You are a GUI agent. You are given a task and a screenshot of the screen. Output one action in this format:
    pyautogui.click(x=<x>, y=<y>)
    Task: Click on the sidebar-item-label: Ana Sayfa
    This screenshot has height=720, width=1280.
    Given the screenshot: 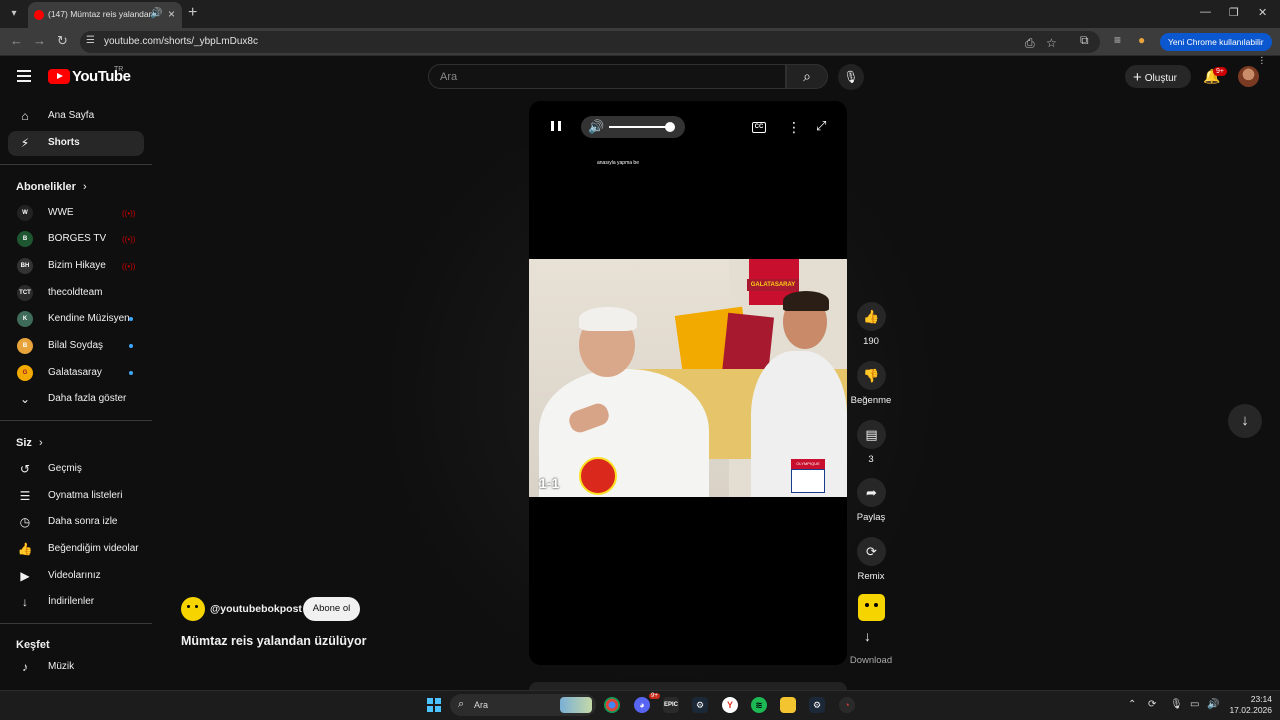 What is the action you would take?
    pyautogui.click(x=71, y=115)
    